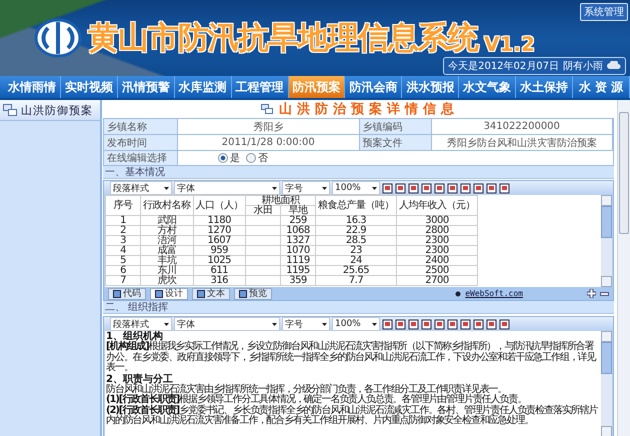  Describe the element at coordinates (356, 281) in the screenshot. I see `table-cell: 7.7` at that location.